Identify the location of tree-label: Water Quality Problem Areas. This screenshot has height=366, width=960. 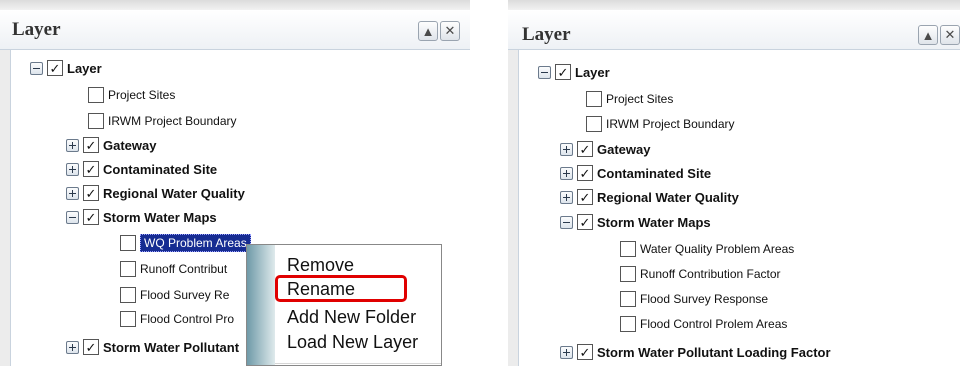
(717, 249).